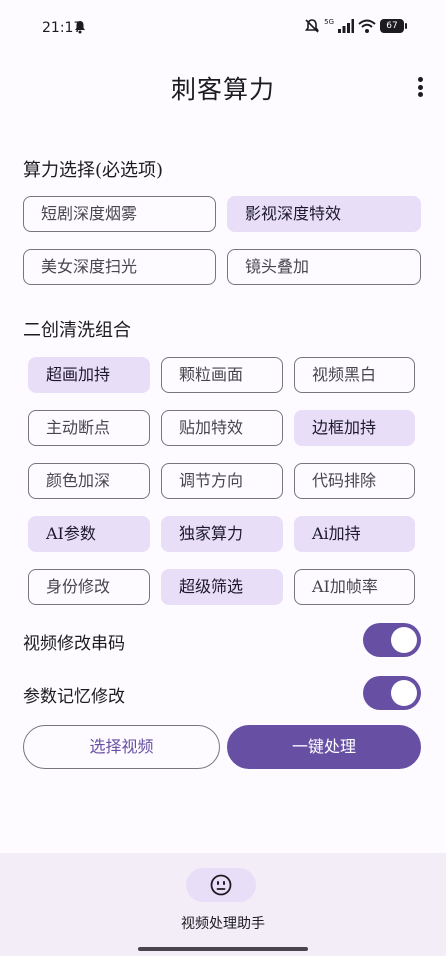 This screenshot has width=446, height=956. What do you see at coordinates (89, 587) in the screenshot?
I see `combo-option-chip: 身份修改` at bounding box center [89, 587].